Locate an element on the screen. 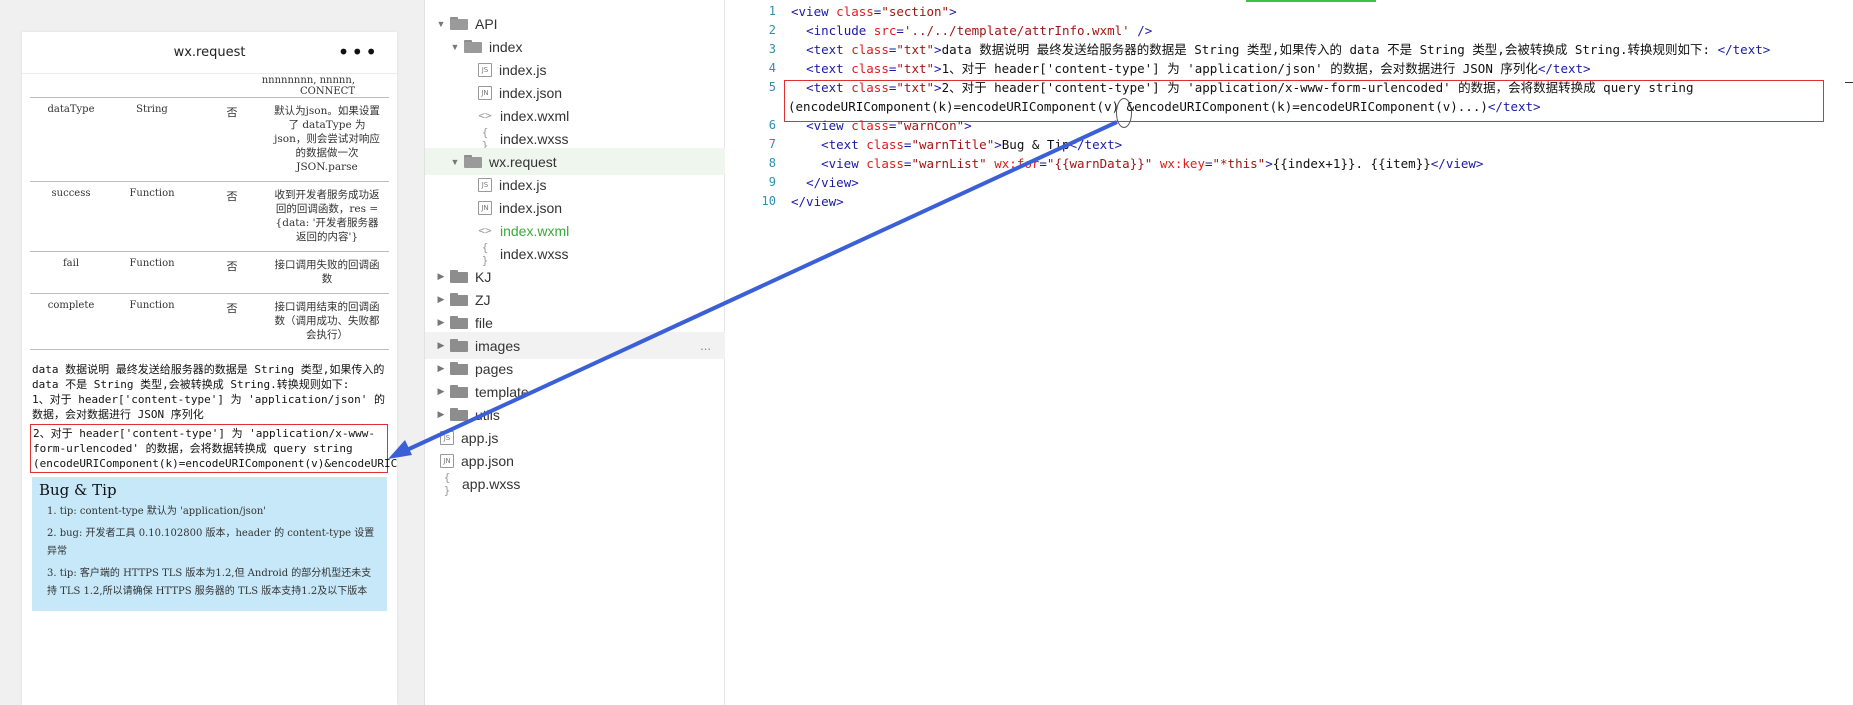 This screenshot has height=705, width=1853. param-type: String is located at coordinates (152, 109).